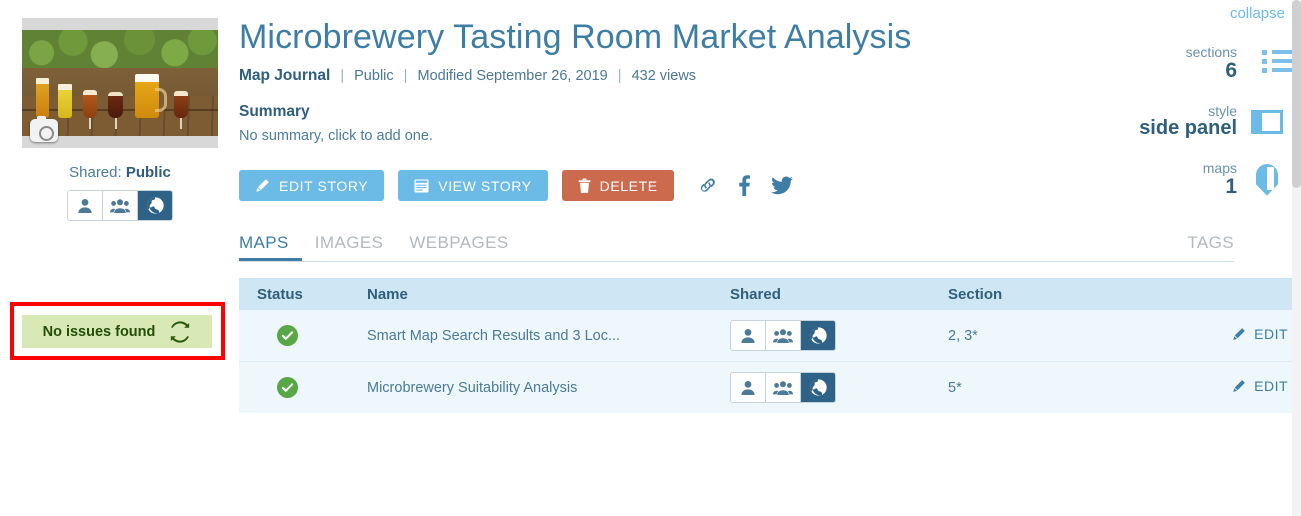 This screenshot has height=516, width=1301. Describe the element at coordinates (1271, 63) in the screenshot. I see `list-icon` at that location.